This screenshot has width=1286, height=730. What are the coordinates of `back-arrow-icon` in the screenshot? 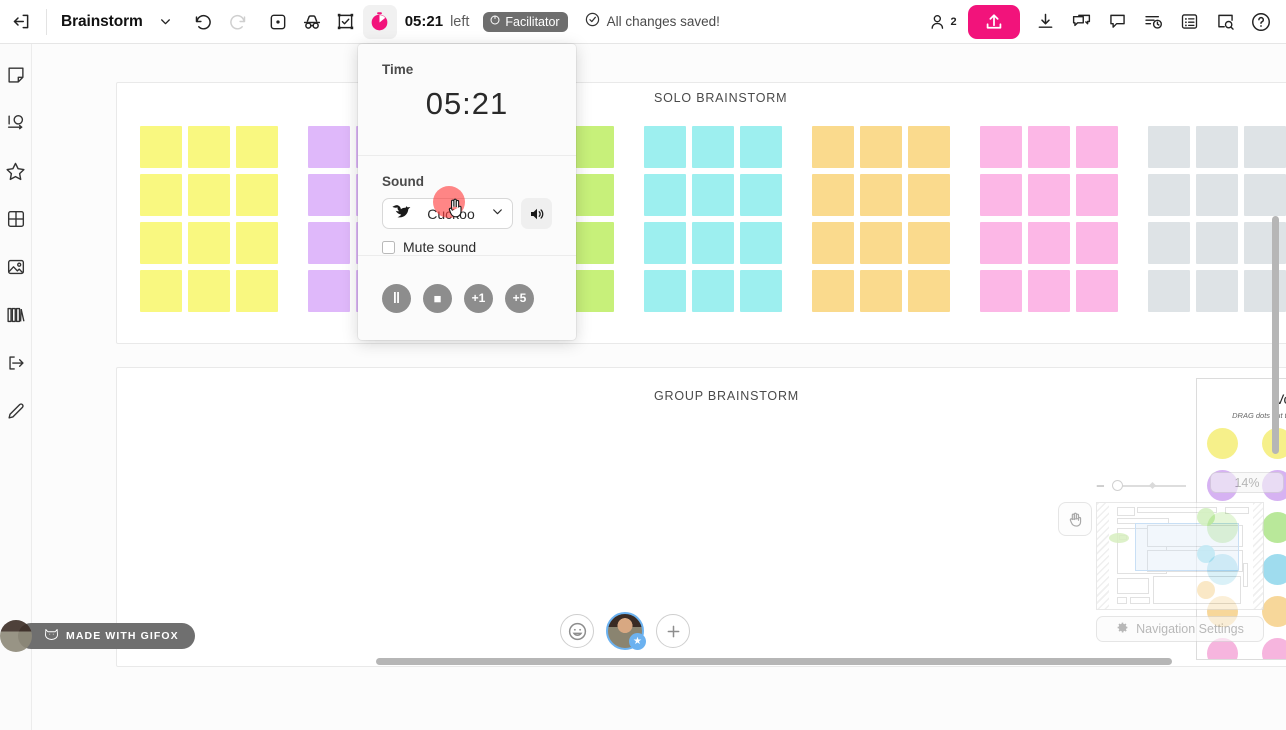 It's located at (21, 22).